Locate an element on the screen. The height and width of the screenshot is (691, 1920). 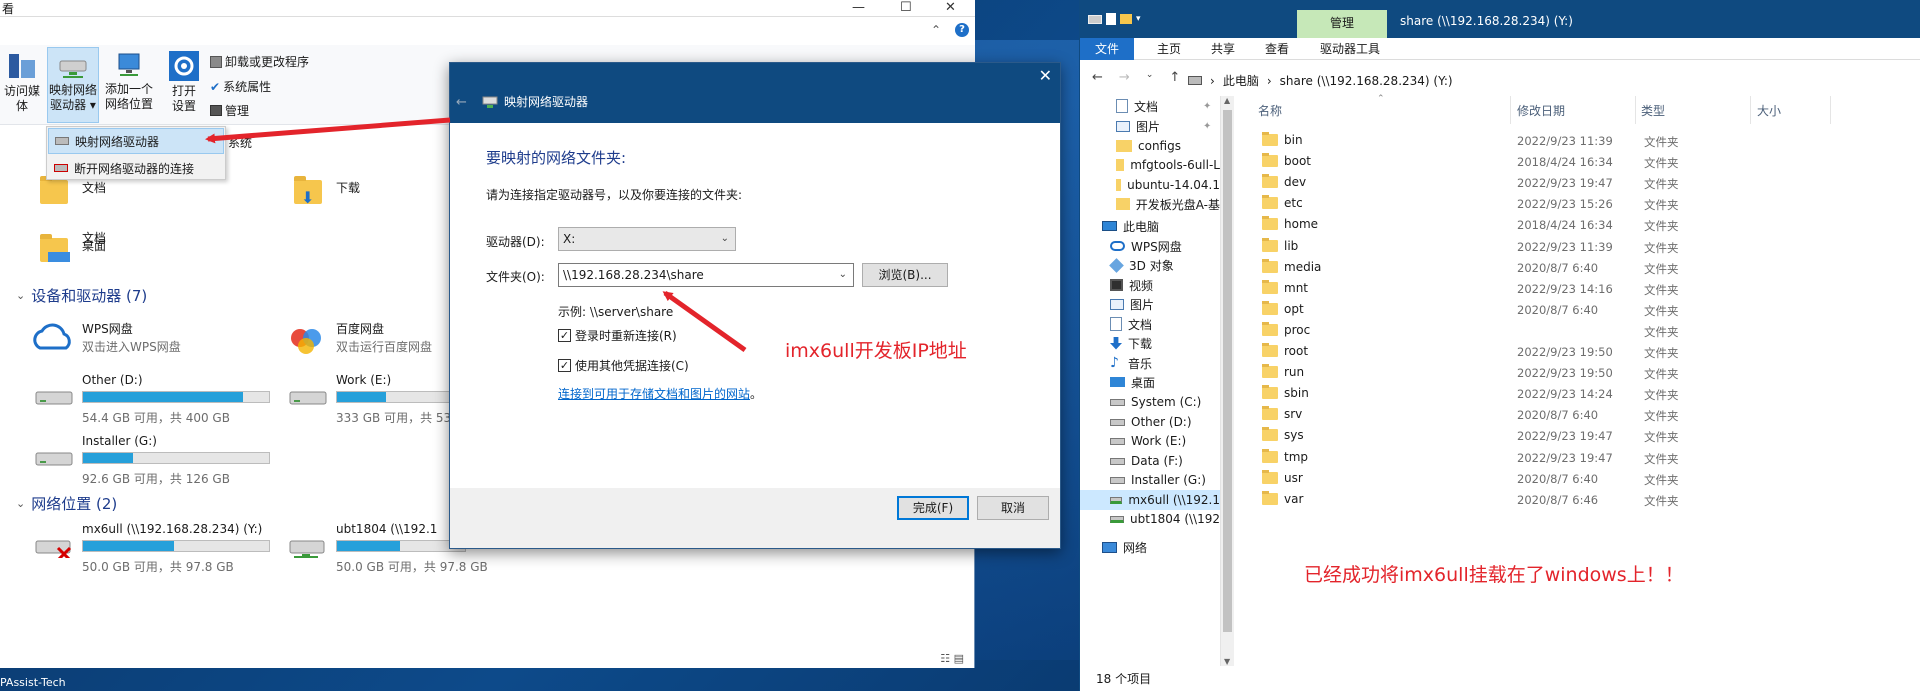
nav-item: 视频 is located at coordinates (1150, 285).